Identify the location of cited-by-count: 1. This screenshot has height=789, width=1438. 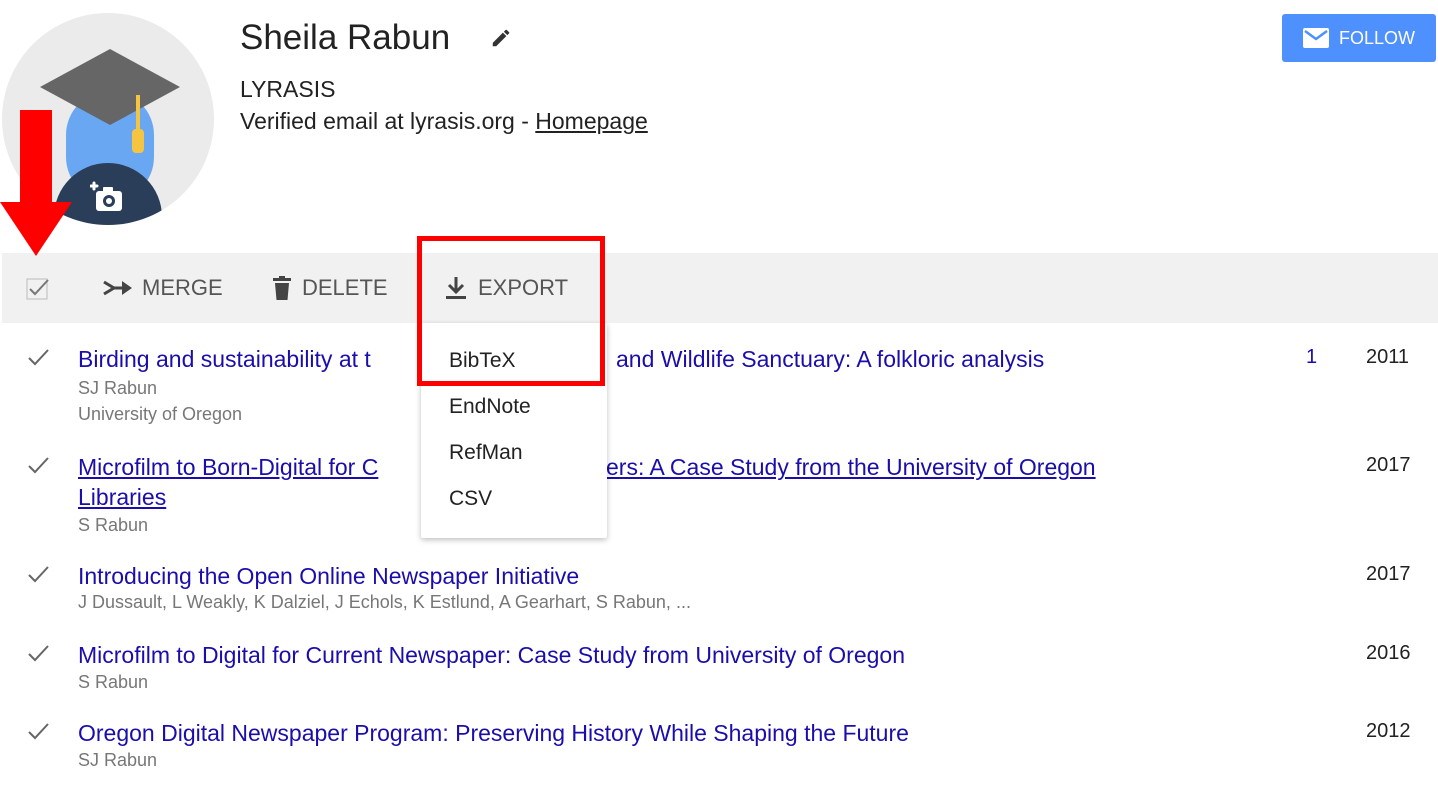
(1311, 357).